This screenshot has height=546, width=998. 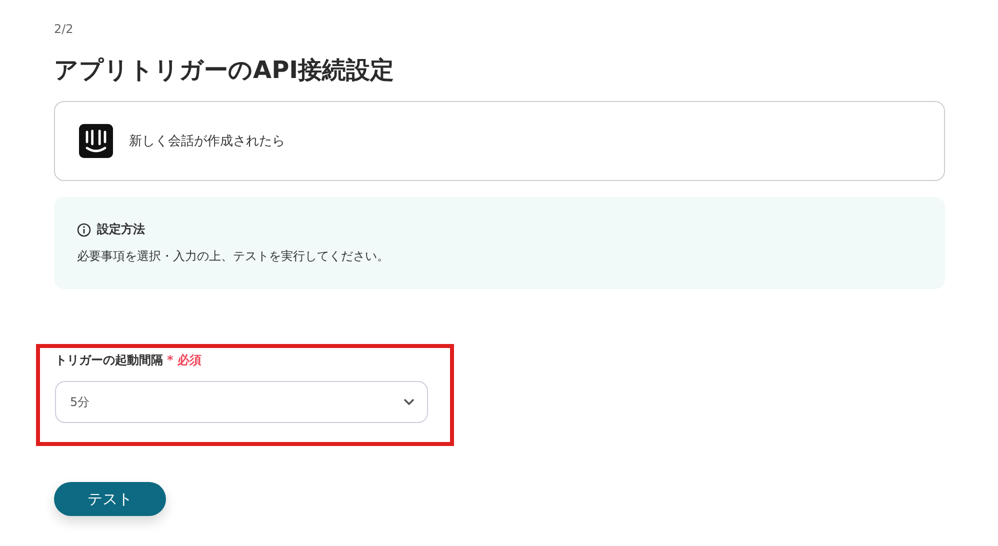 What do you see at coordinates (64, 30) in the screenshot?
I see `step-counter: 2/2` at bounding box center [64, 30].